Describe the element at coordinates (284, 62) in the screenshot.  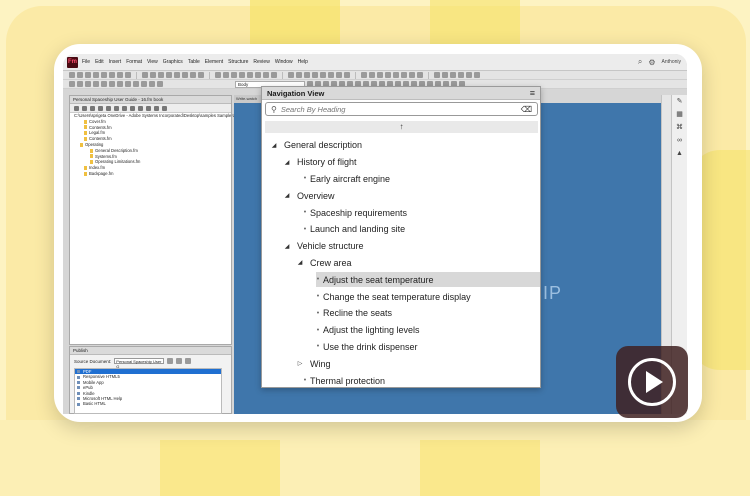
I see `menu-window: Window` at that location.